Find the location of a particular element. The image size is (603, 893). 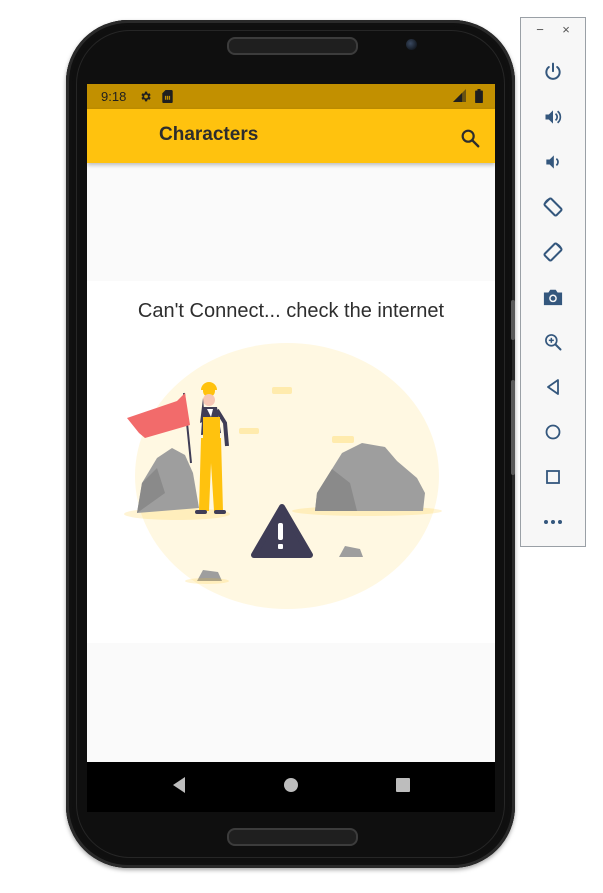

more-button is located at coordinates (553, 522).